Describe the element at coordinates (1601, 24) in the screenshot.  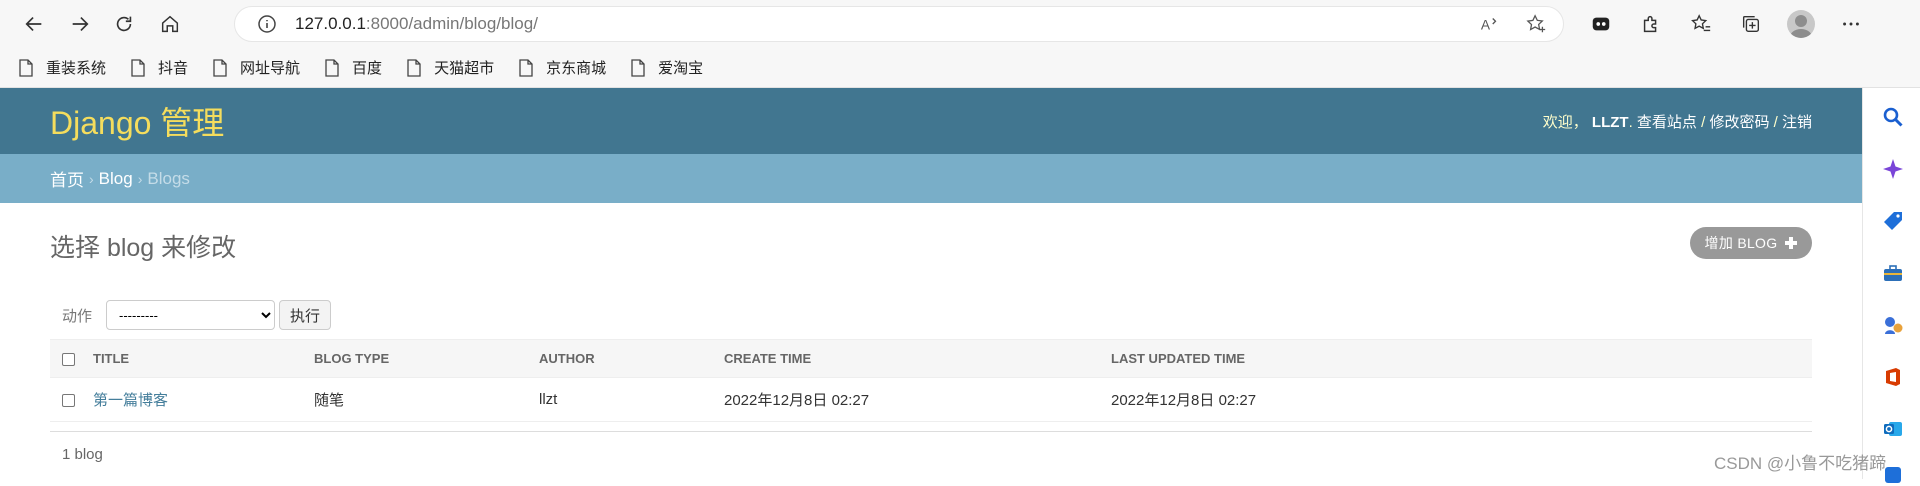
I see `extension-icon` at that location.